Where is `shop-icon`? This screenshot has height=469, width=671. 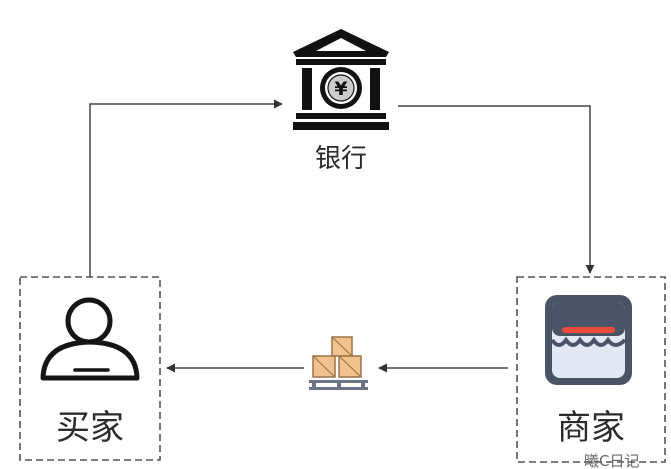 shop-icon is located at coordinates (588, 340).